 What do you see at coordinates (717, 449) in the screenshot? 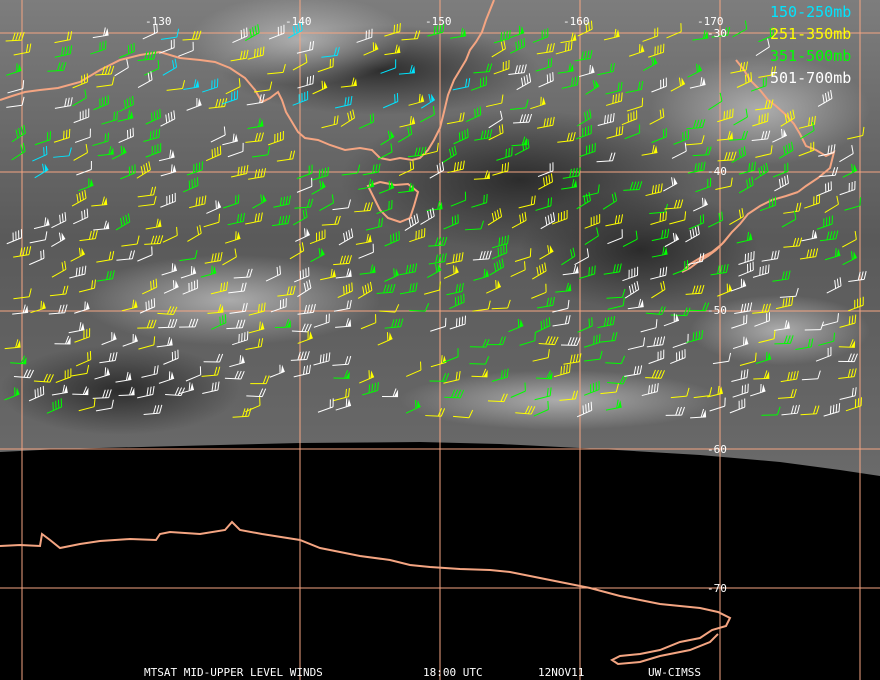
I see `lat-label: -60` at bounding box center [717, 449].